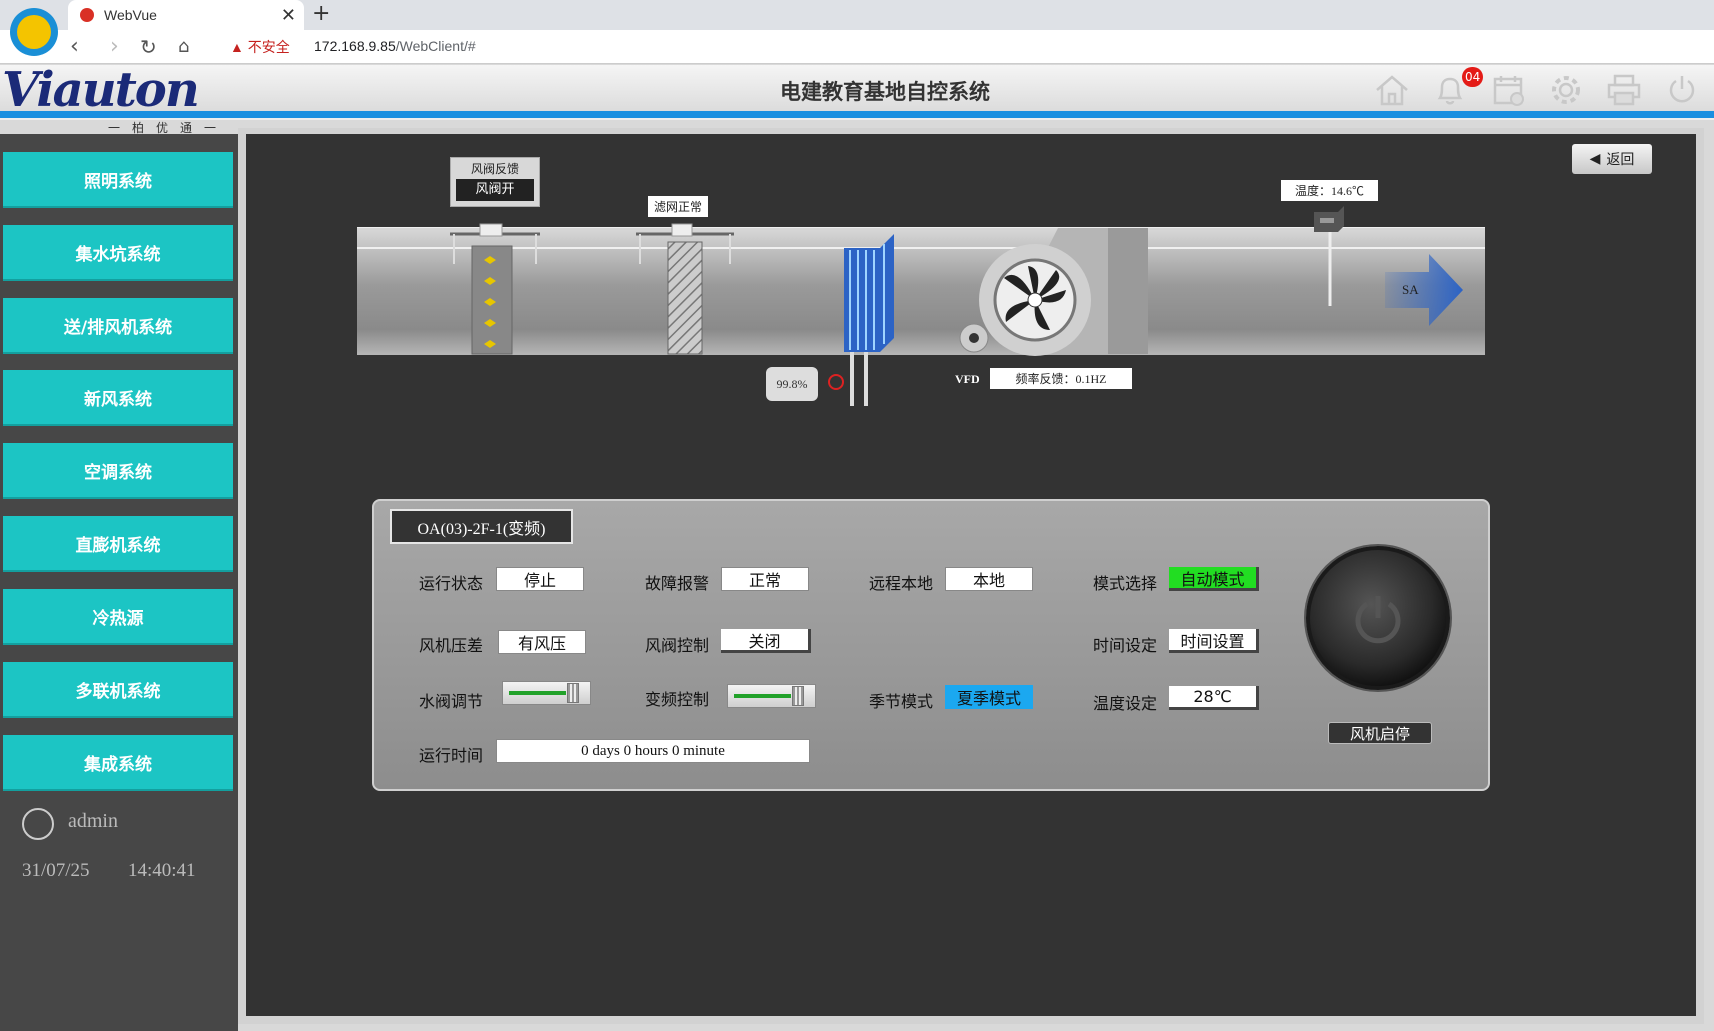 This screenshot has height=1031, width=1714. I want to click on cooling-coil-icon, so click(869, 320).